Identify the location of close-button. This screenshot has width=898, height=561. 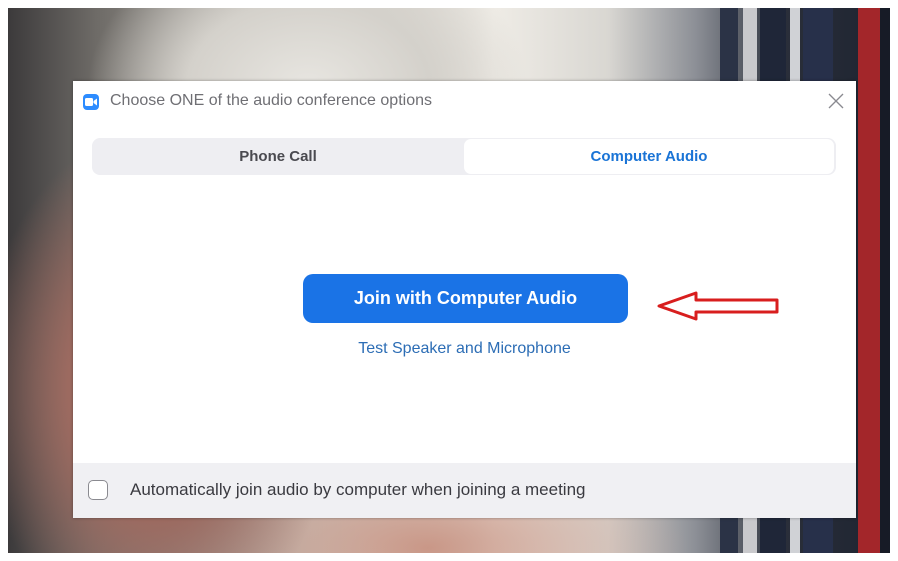
(836, 101).